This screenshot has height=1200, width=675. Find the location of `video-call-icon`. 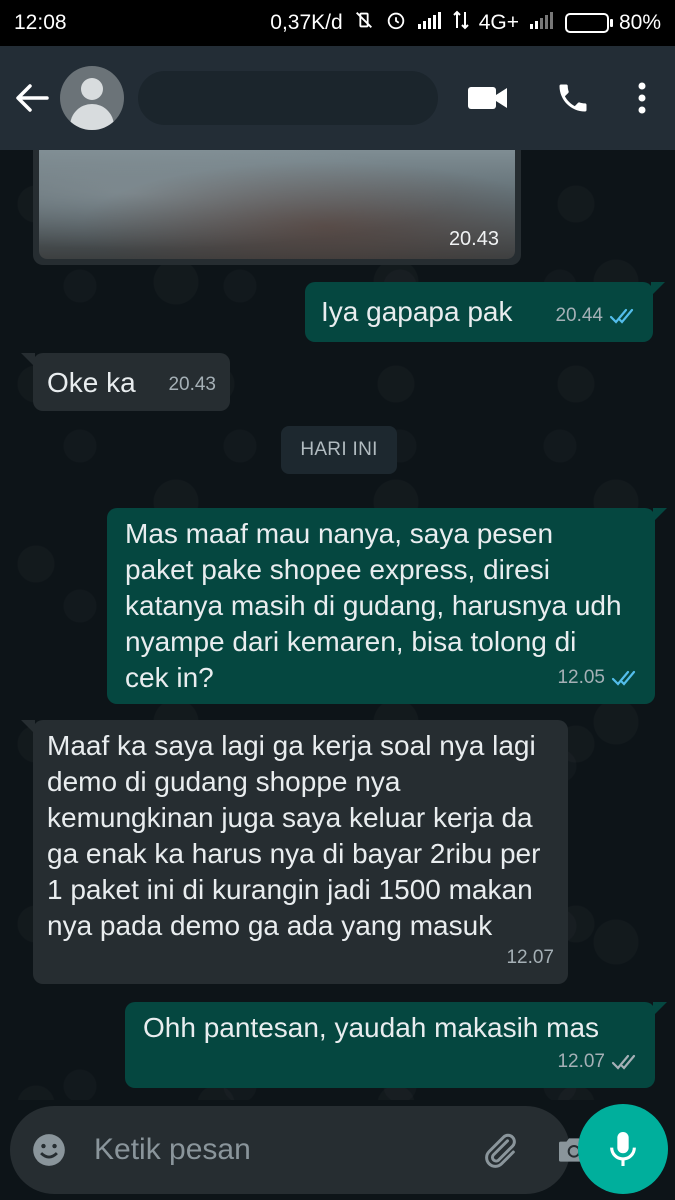

video-call-icon is located at coordinates (488, 98).